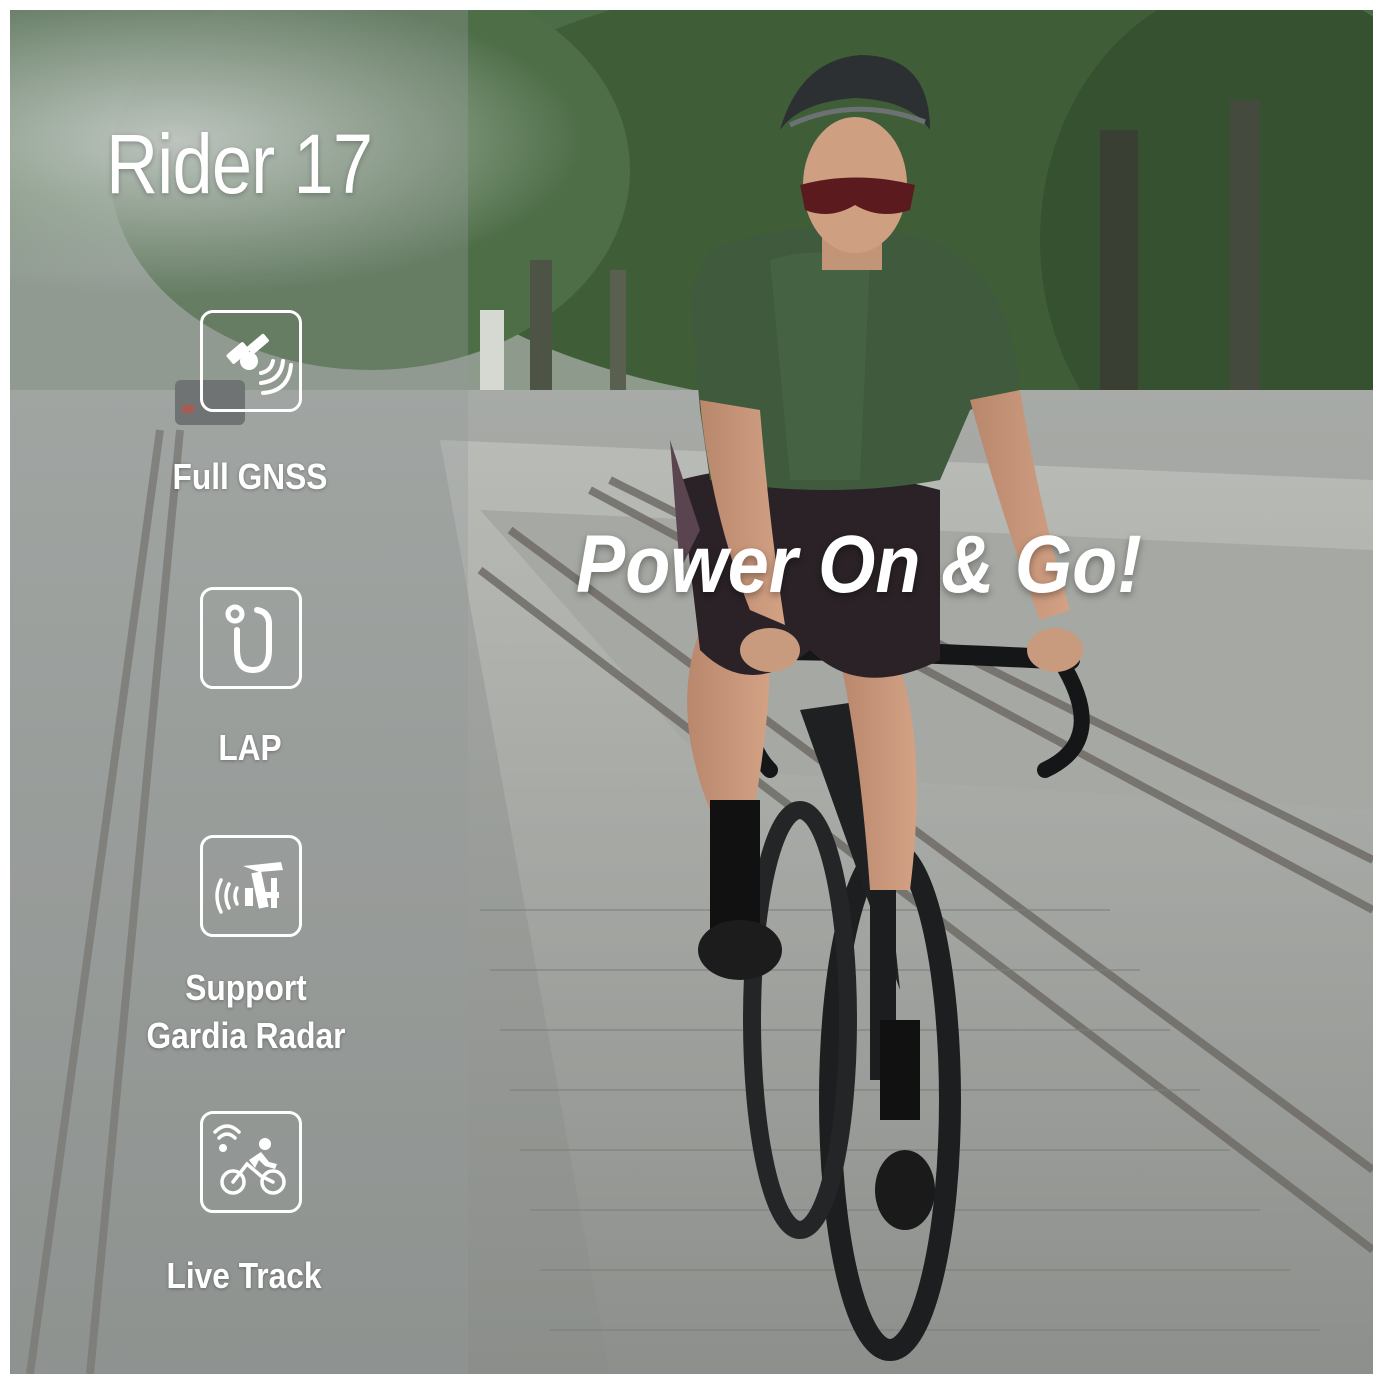  I want to click on feature-label: Live Track, so click(244, 1275).